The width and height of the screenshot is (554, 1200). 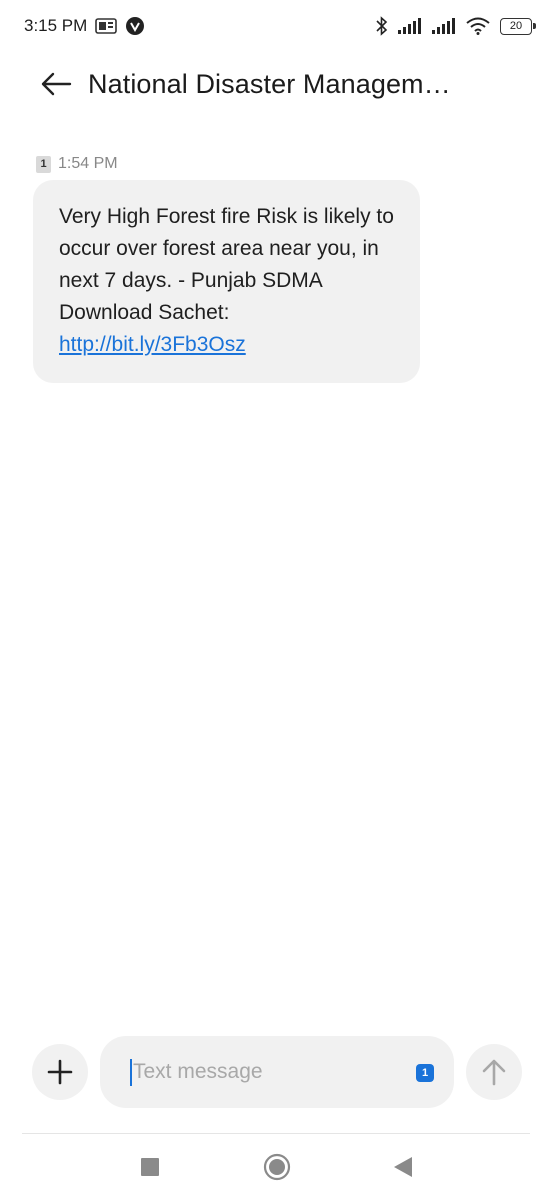 I want to click on home-button, so click(x=277, y=1167).